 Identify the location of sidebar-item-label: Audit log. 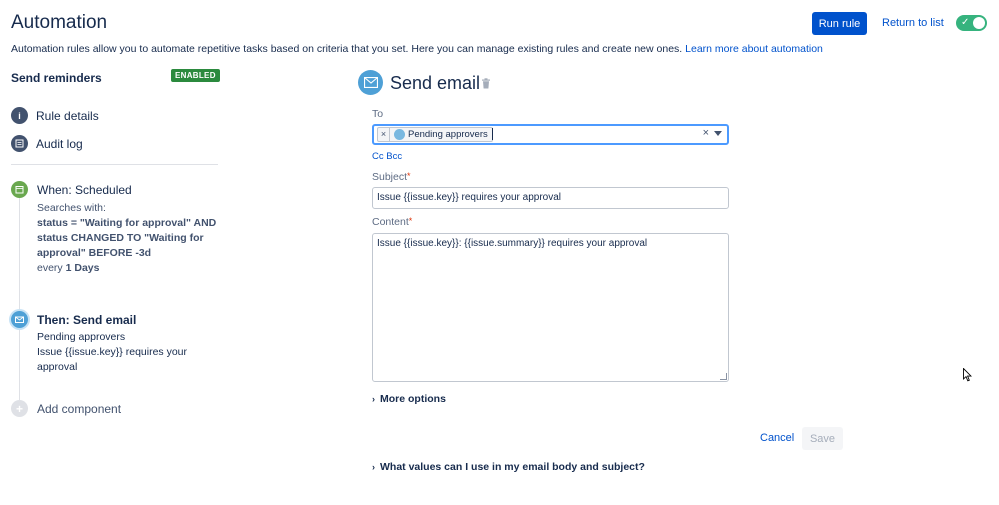
(59, 143).